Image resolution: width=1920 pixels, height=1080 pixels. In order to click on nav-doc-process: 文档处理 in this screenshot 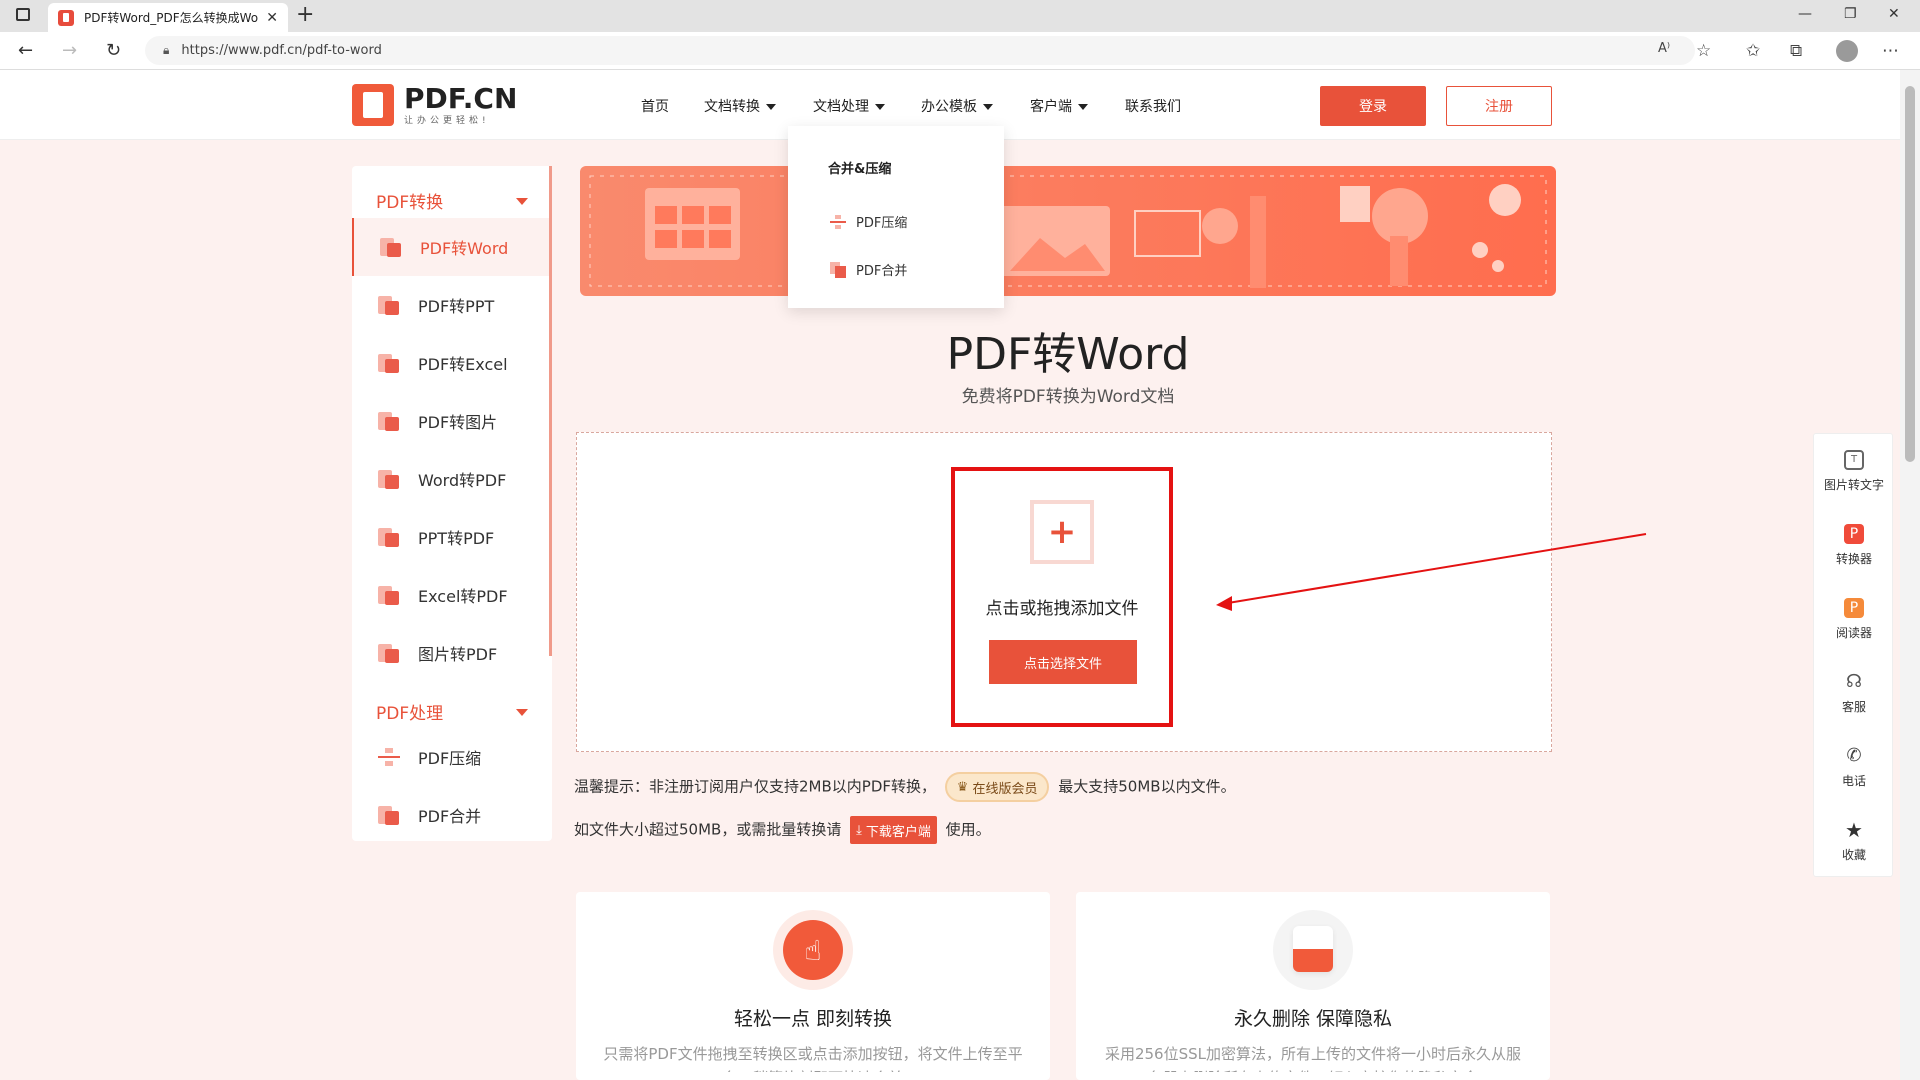, I will do `click(849, 106)`.